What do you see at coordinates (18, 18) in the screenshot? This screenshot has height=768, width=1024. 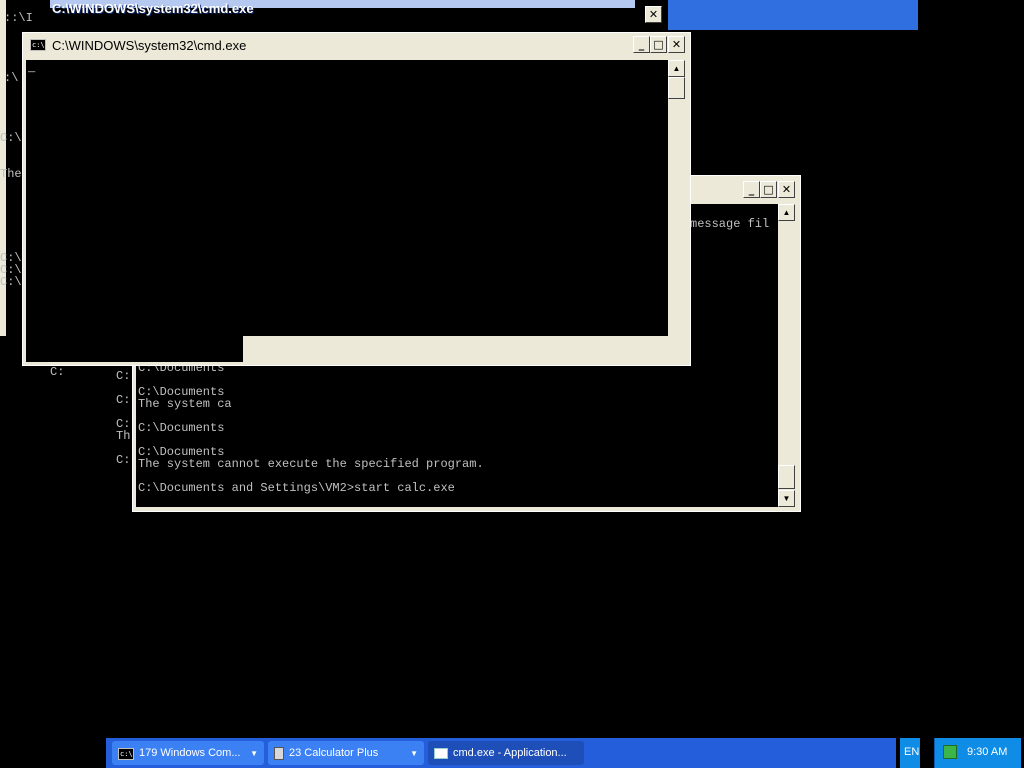 I see `fragment-1: ::\I` at bounding box center [18, 18].